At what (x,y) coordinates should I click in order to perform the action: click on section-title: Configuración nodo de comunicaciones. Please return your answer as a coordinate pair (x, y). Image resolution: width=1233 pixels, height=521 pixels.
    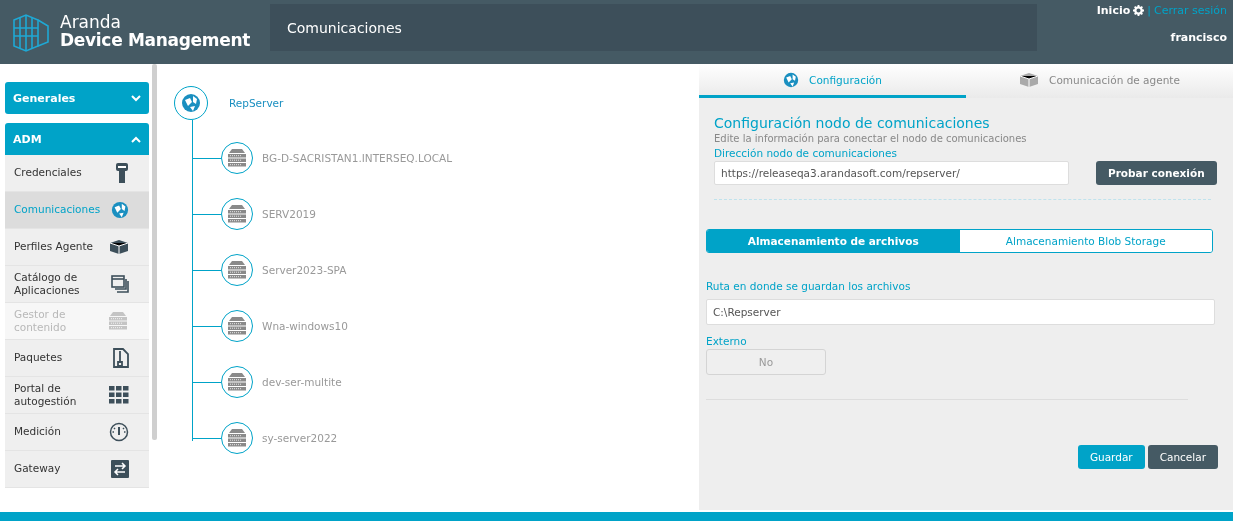
    Looking at the image, I should click on (852, 123).